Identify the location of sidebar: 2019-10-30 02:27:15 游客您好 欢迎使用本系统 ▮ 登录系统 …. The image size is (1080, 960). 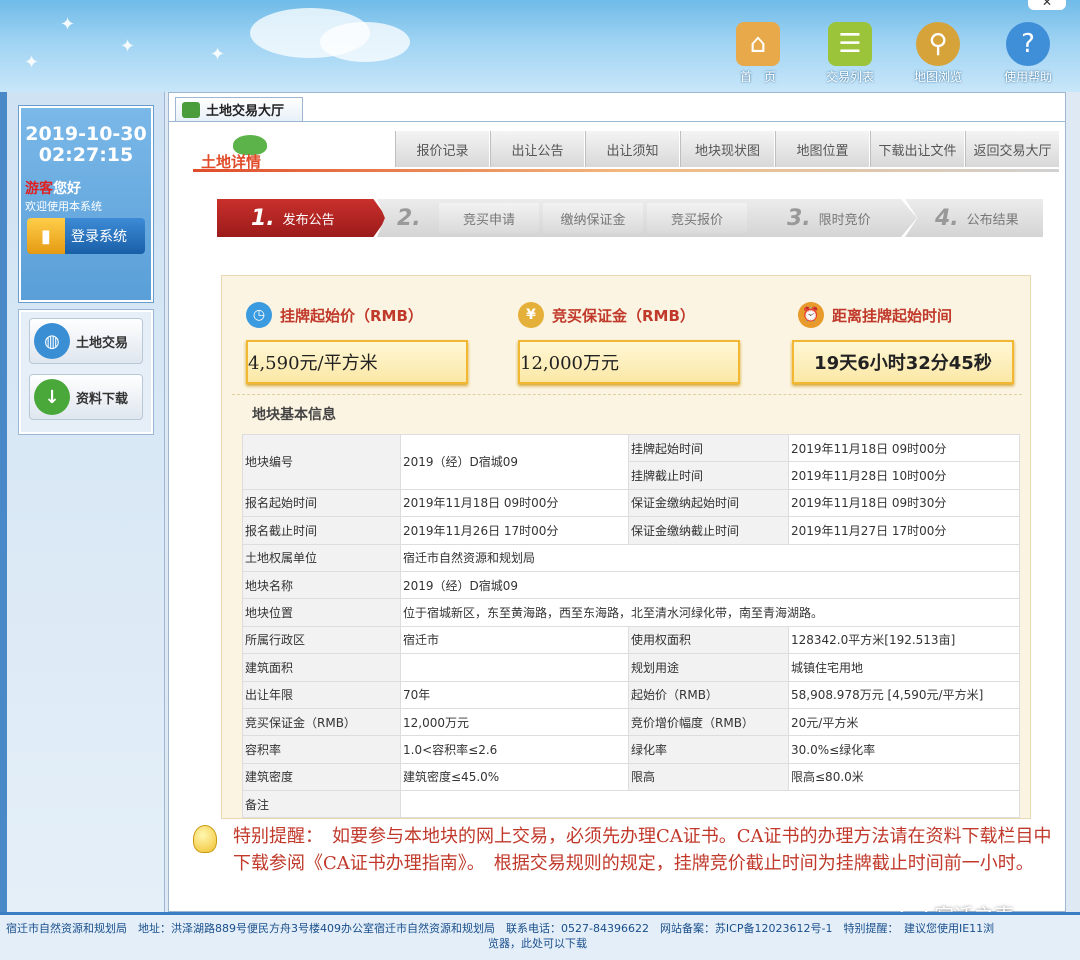
(86, 502).